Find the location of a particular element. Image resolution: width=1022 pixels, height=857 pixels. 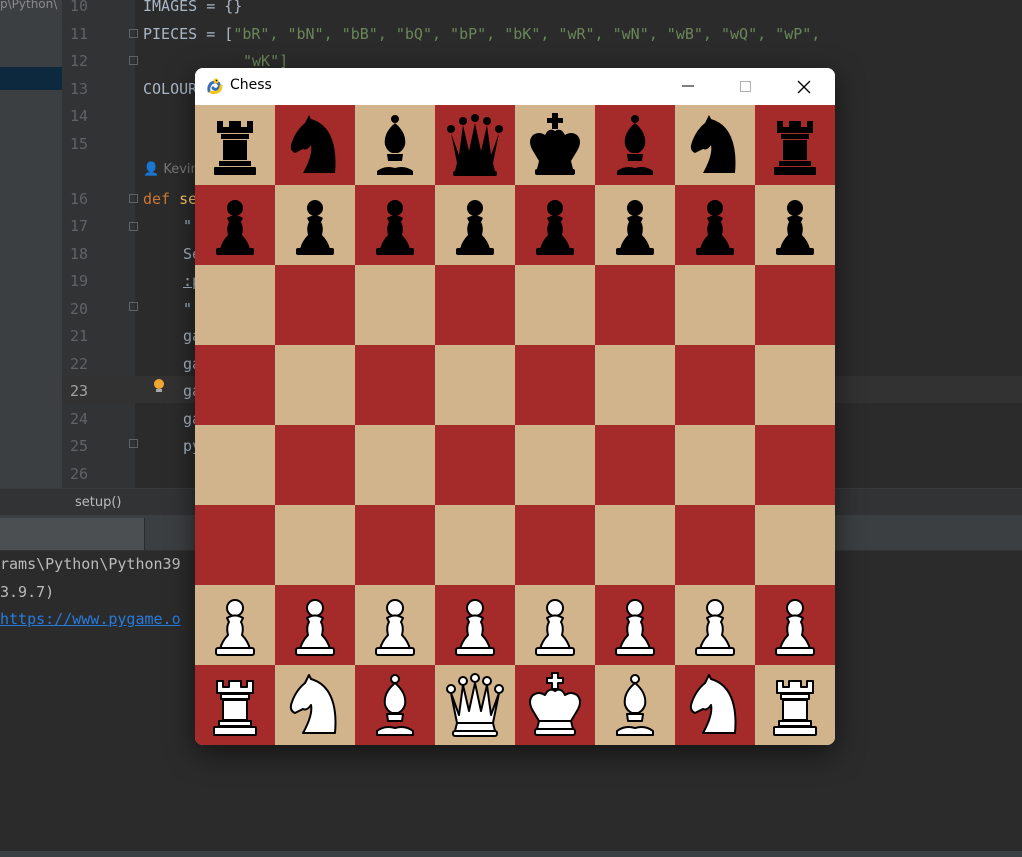

white-knight-icon is located at coordinates (715, 705).